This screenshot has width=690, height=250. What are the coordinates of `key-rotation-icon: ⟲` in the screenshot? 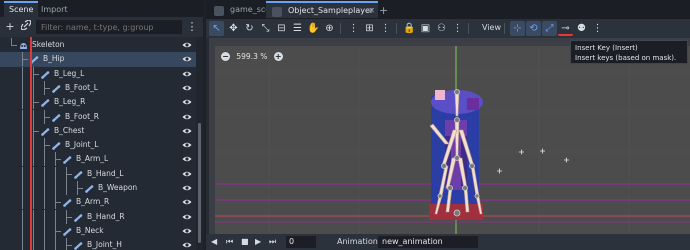 It's located at (533, 28).